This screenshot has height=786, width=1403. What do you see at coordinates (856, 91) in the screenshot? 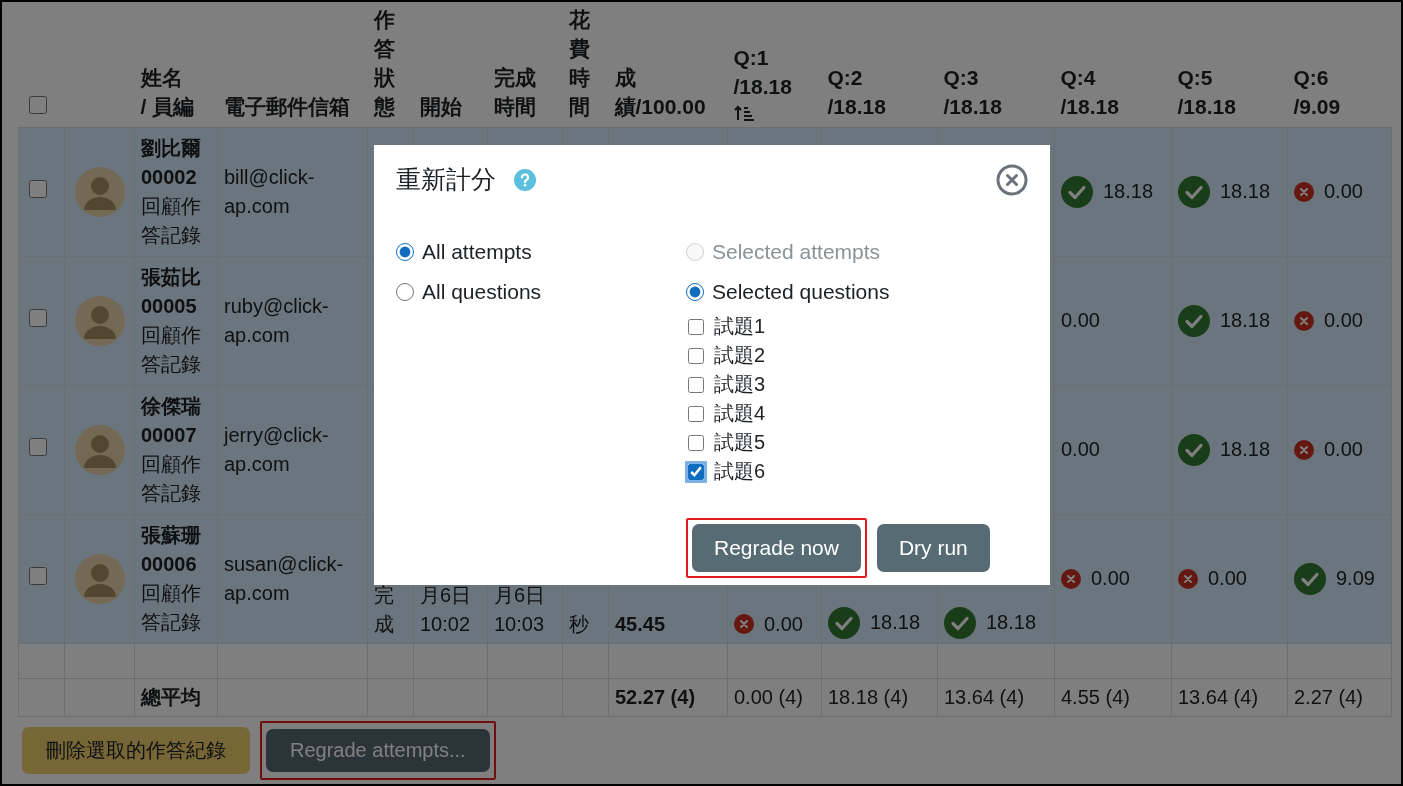
I see `column-header: Q:2 /18.18` at bounding box center [856, 91].